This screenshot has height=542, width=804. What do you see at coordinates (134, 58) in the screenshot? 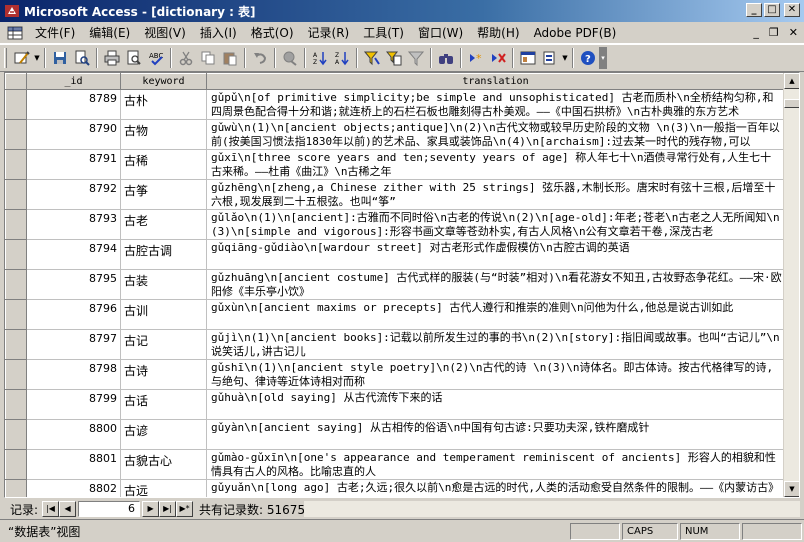
I see `print-preview-button` at bounding box center [134, 58].